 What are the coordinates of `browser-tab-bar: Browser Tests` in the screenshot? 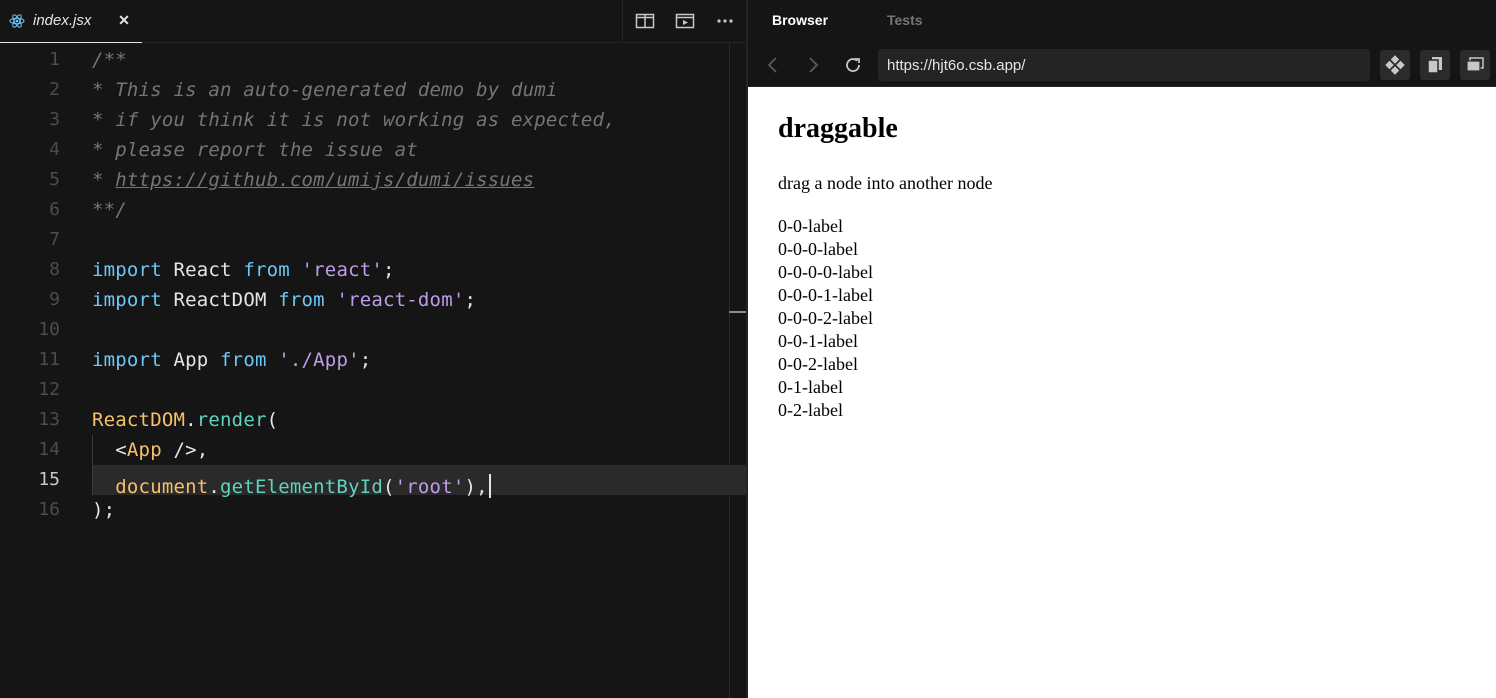 It's located at (1122, 21).